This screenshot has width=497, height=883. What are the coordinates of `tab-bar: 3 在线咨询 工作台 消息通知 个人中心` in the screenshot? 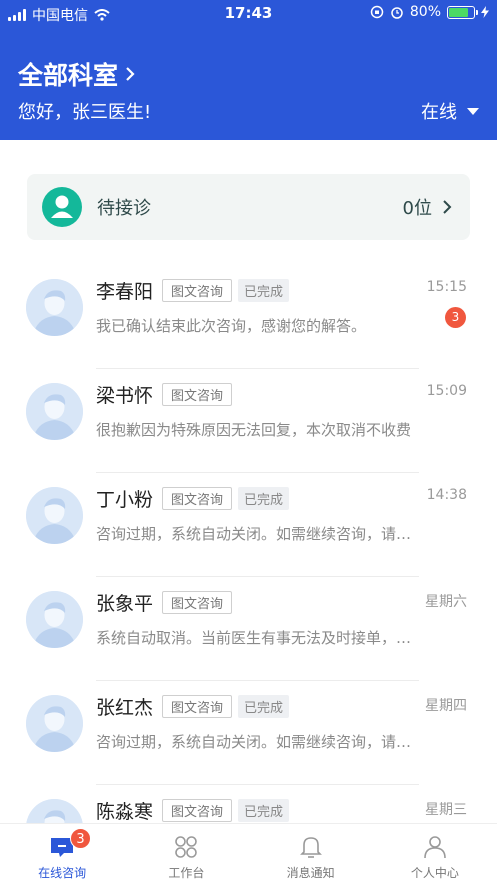 It's located at (248, 853).